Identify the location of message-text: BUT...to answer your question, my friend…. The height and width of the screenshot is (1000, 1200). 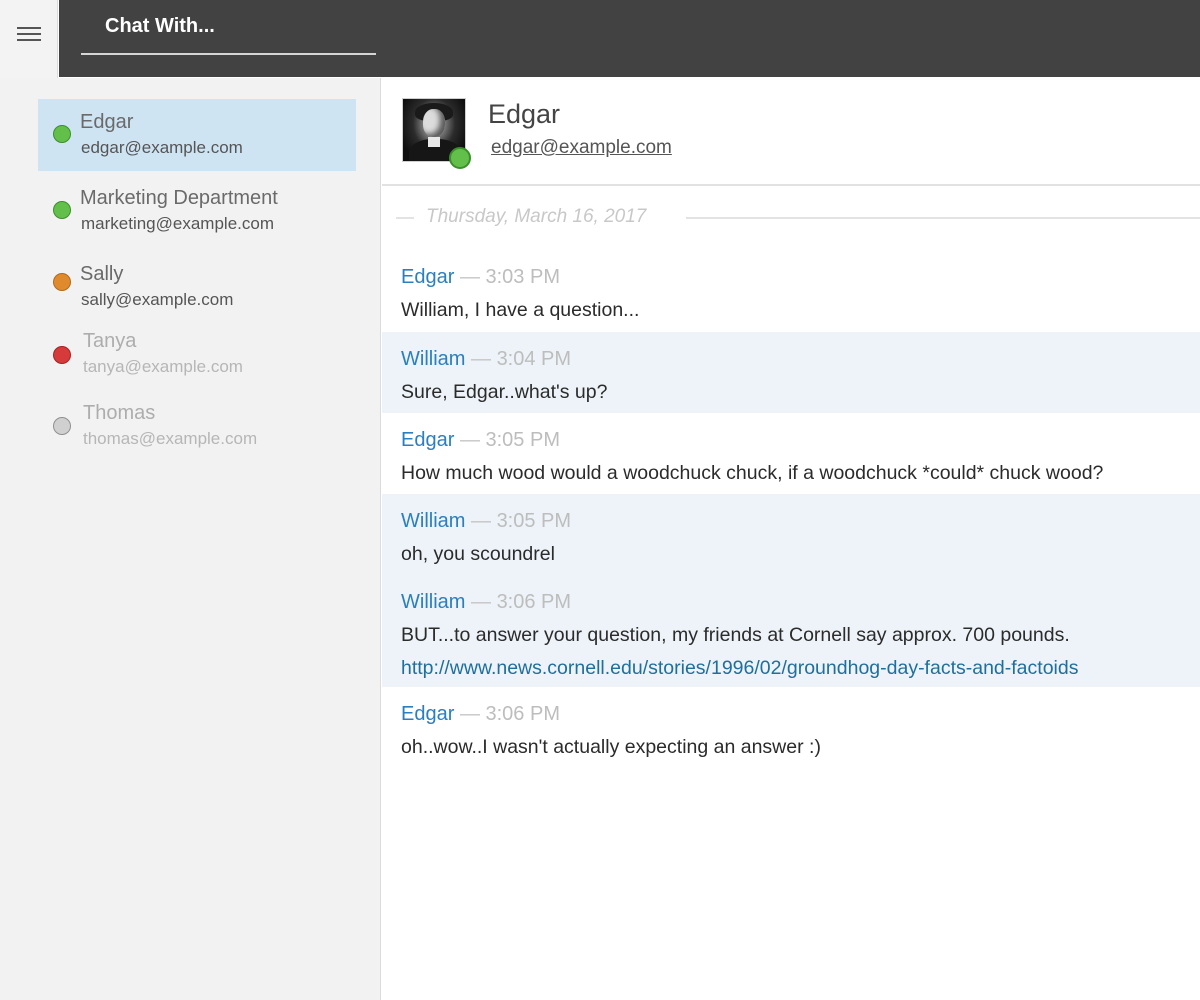
(735, 635).